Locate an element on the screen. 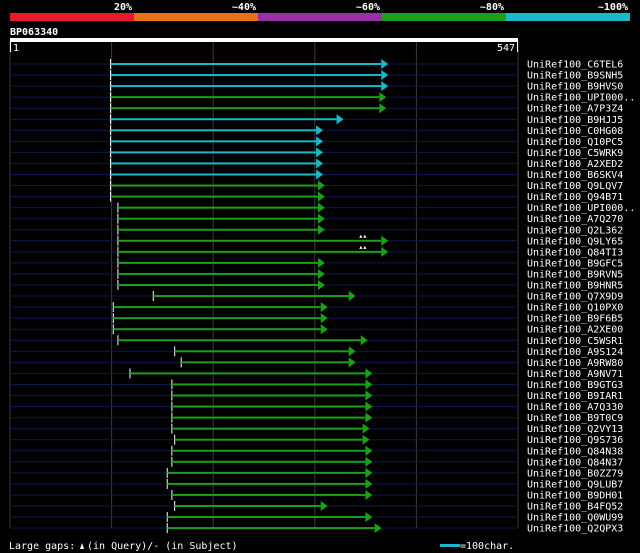  hit-row: UniRef100_B0ZZ79 is located at coordinates (316, 473).